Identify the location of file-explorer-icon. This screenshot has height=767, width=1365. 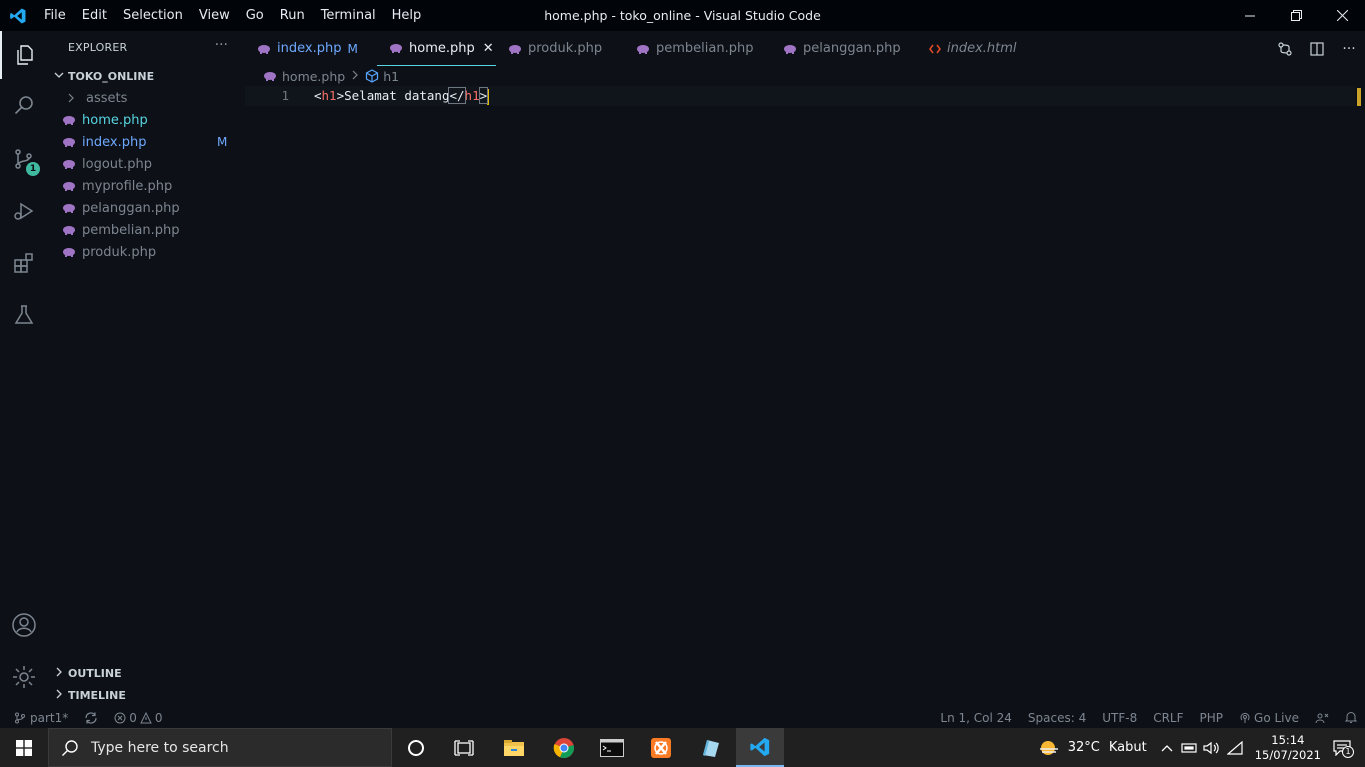
(514, 747).